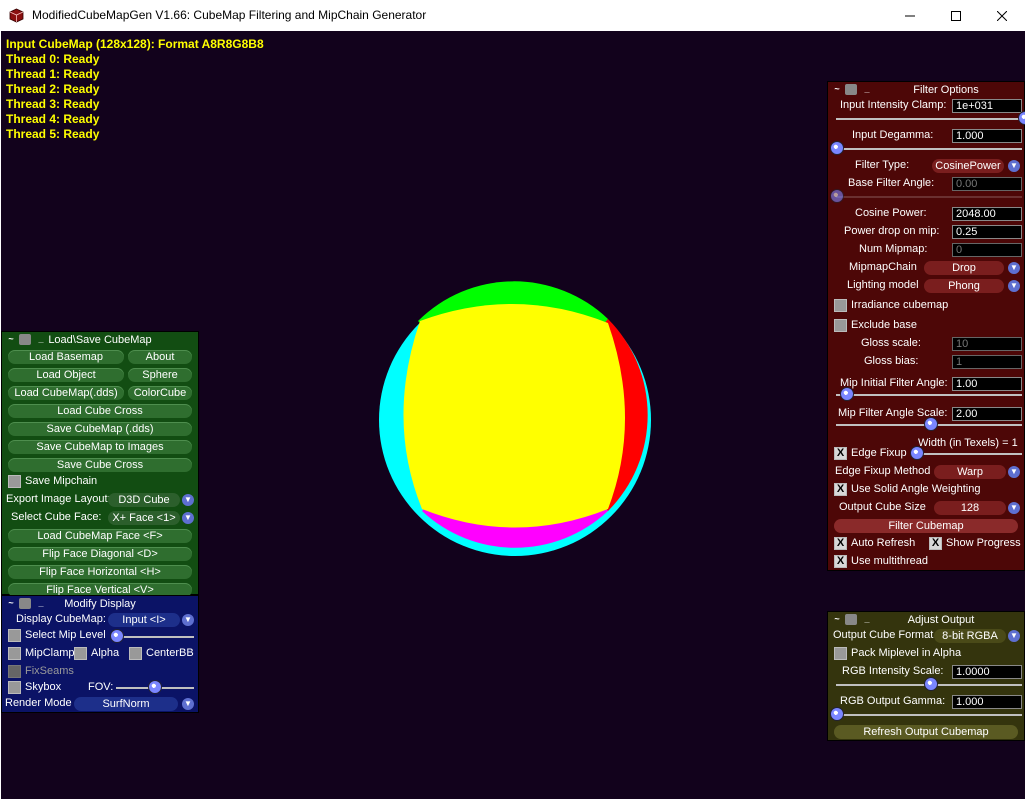  What do you see at coordinates (160, 393) in the screenshot?
I see `colorcube-button: ColorCube` at bounding box center [160, 393].